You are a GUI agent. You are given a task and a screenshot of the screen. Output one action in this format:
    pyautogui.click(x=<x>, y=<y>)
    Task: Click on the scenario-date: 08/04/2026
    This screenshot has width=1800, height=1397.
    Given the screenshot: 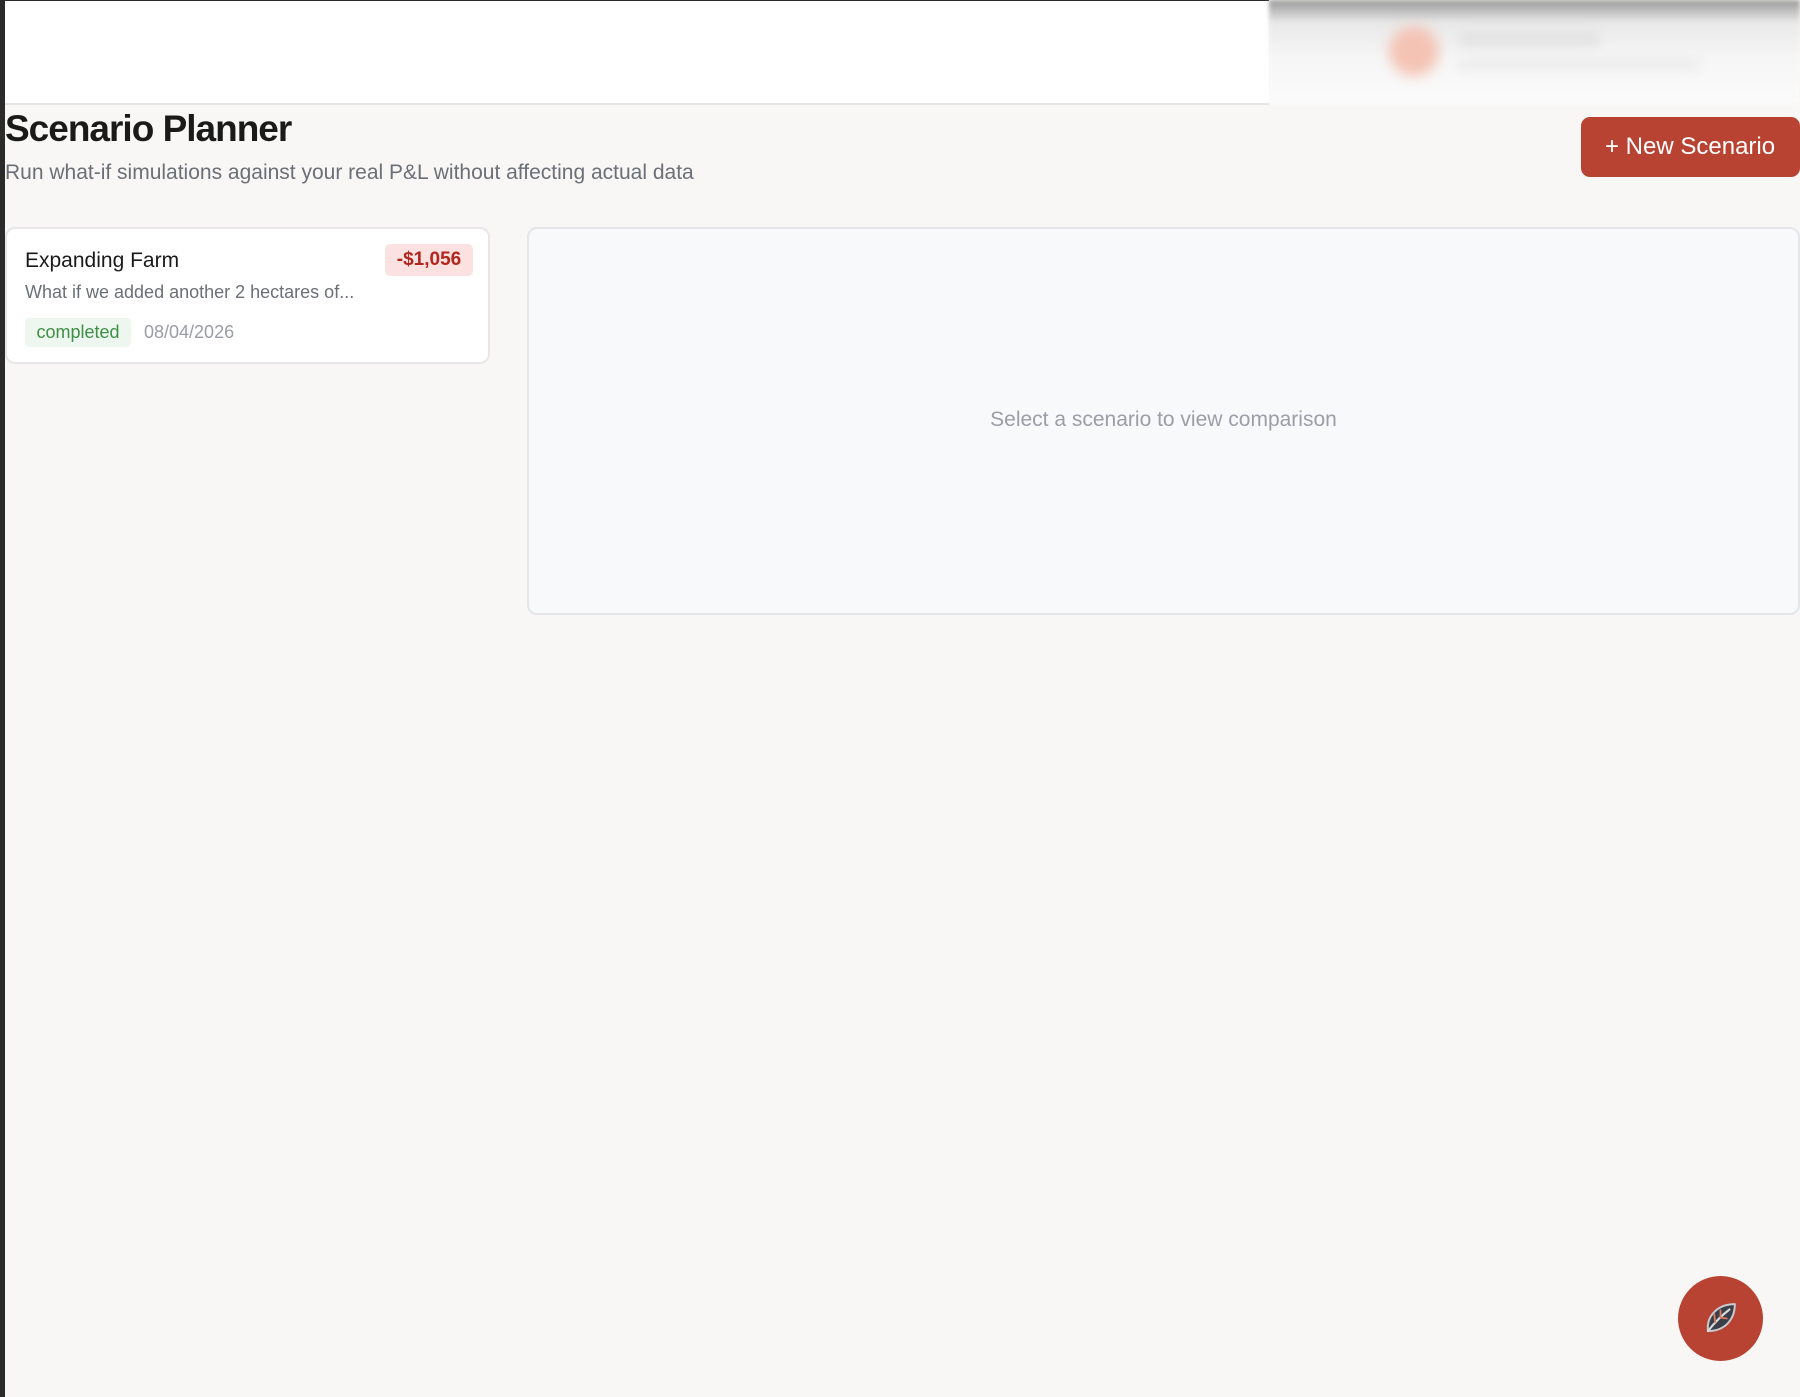 What is the action you would take?
    pyautogui.click(x=189, y=332)
    